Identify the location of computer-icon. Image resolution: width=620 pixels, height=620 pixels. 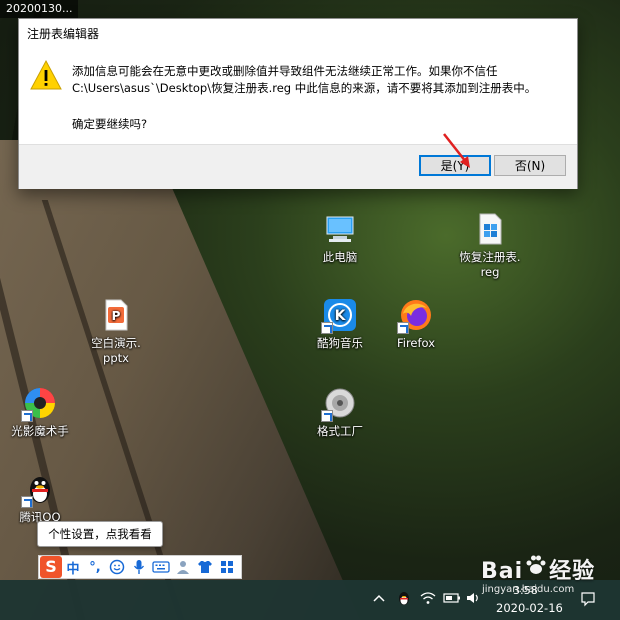
(340, 229).